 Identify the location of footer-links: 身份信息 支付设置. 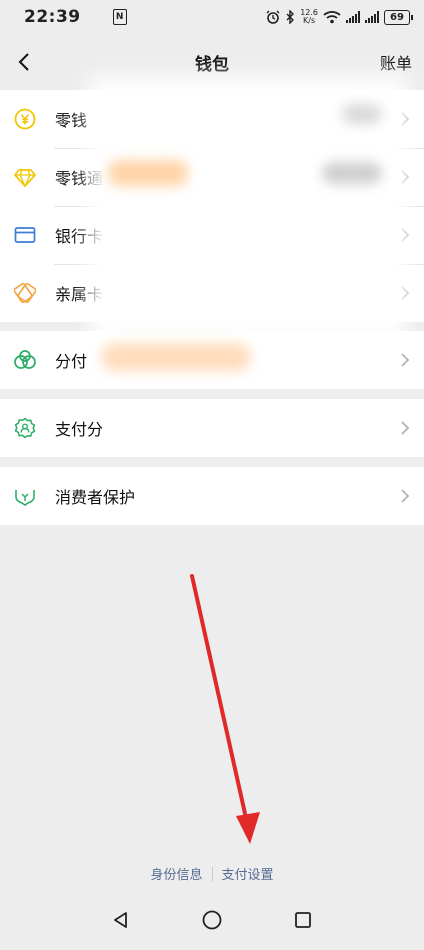
(212, 873).